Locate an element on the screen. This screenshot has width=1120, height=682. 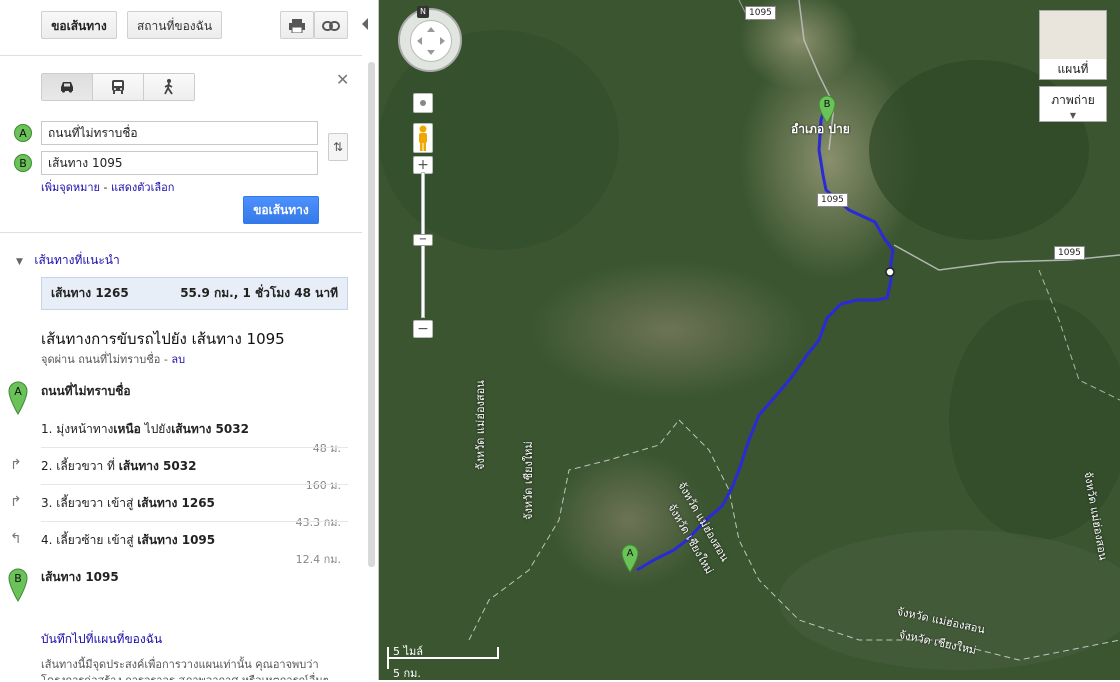
svg-text: A is located at coordinates (18, 391).